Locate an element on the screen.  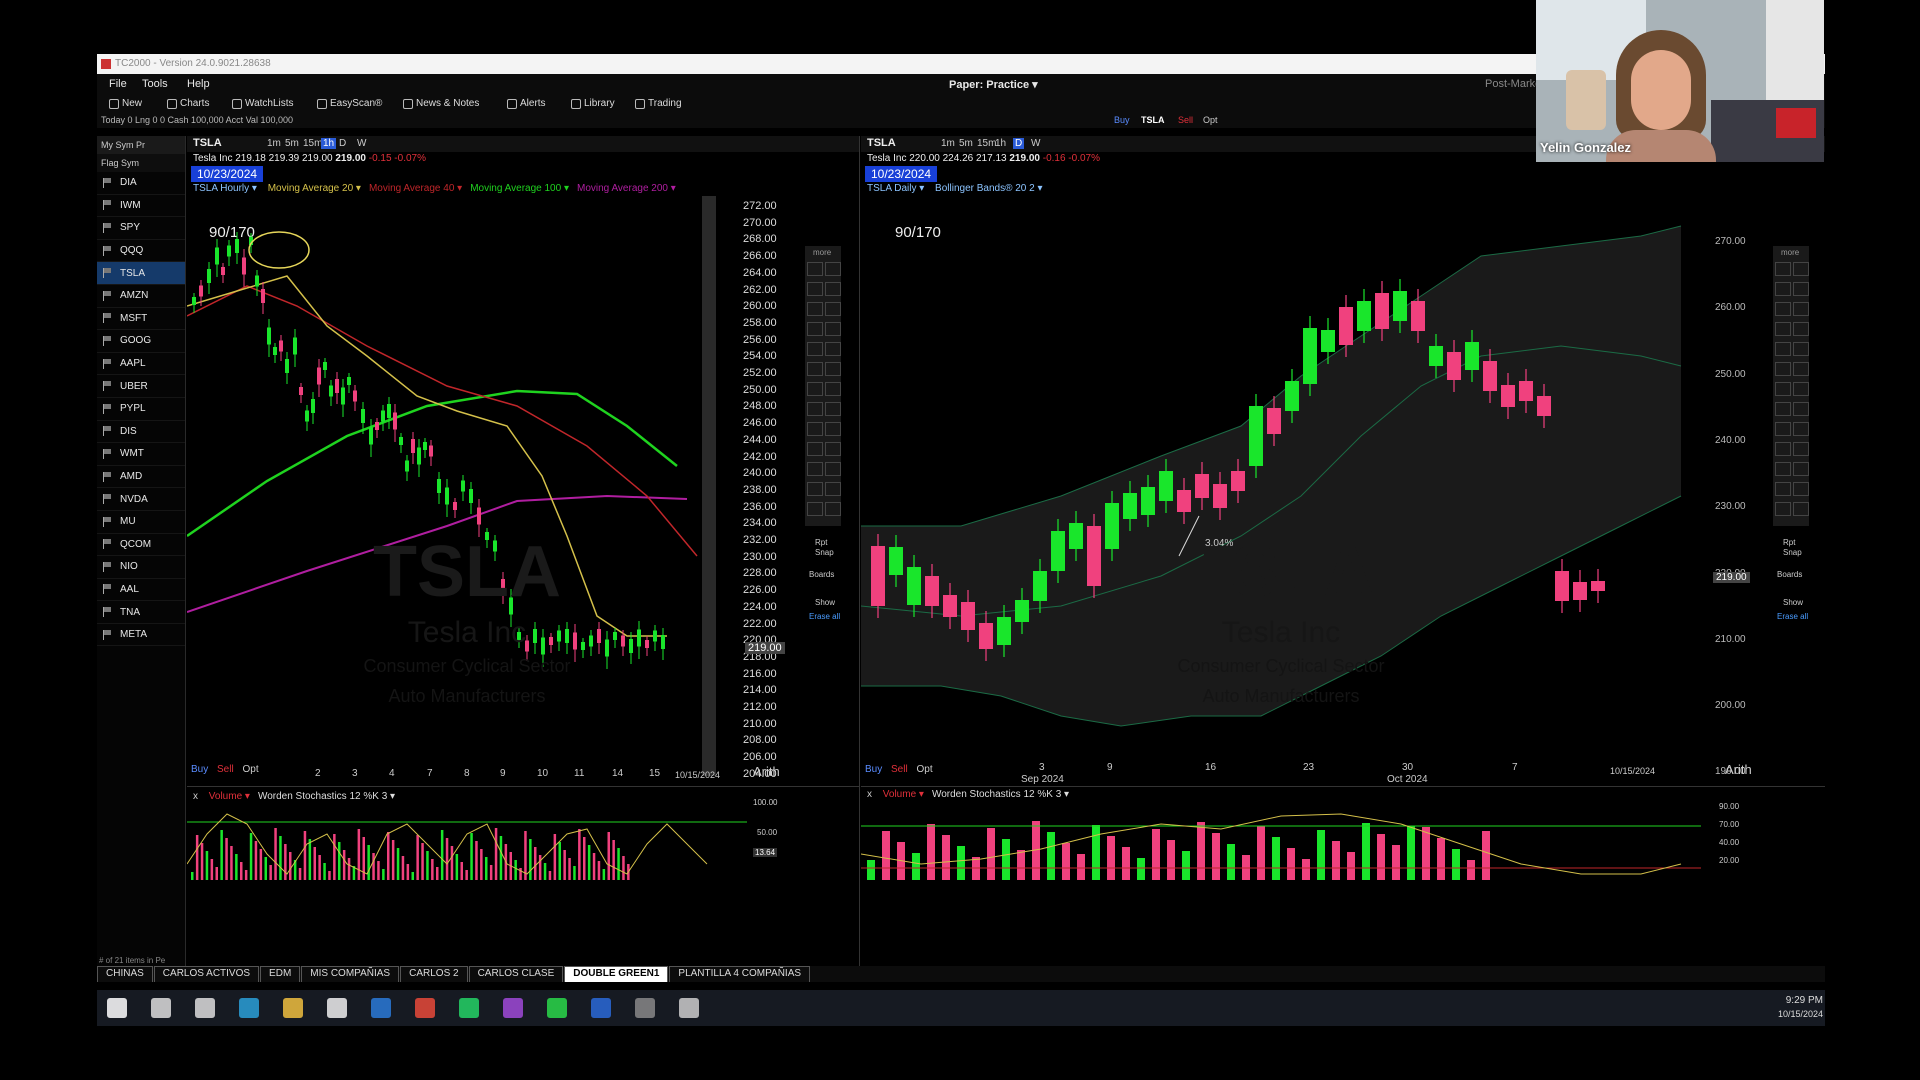
left-tool-snap: Snap is located at coordinates (824, 552).